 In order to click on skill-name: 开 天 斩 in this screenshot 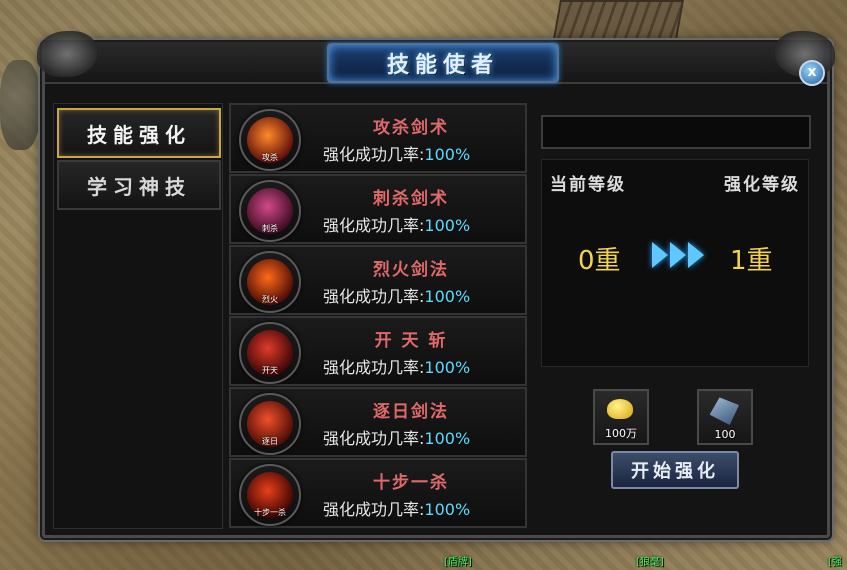, I will do `click(411, 341)`.